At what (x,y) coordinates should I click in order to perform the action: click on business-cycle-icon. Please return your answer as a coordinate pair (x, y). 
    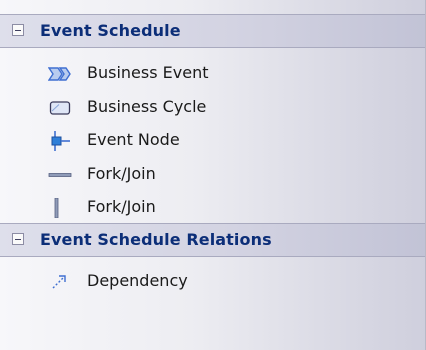
    Looking at the image, I should click on (60, 108).